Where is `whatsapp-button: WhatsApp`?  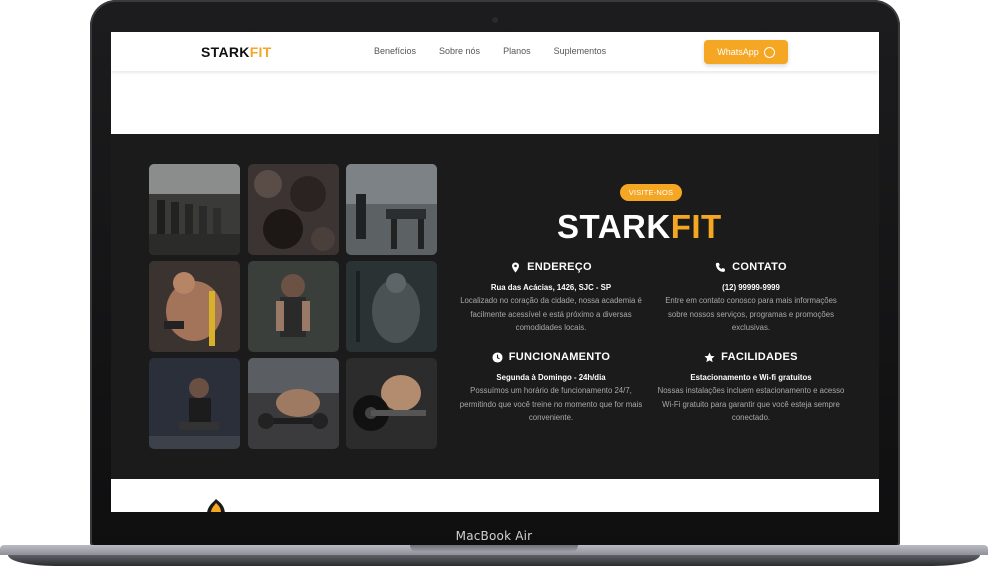
whatsapp-button: WhatsApp is located at coordinates (746, 52).